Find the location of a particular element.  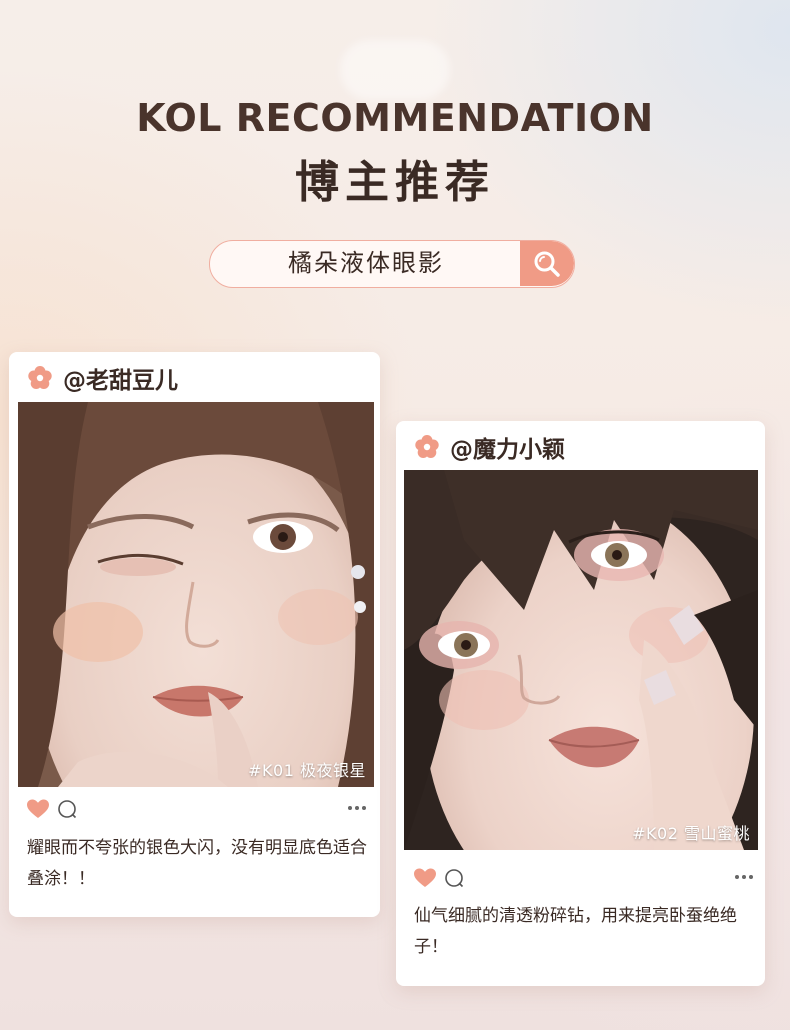

search-button is located at coordinates (547, 263).